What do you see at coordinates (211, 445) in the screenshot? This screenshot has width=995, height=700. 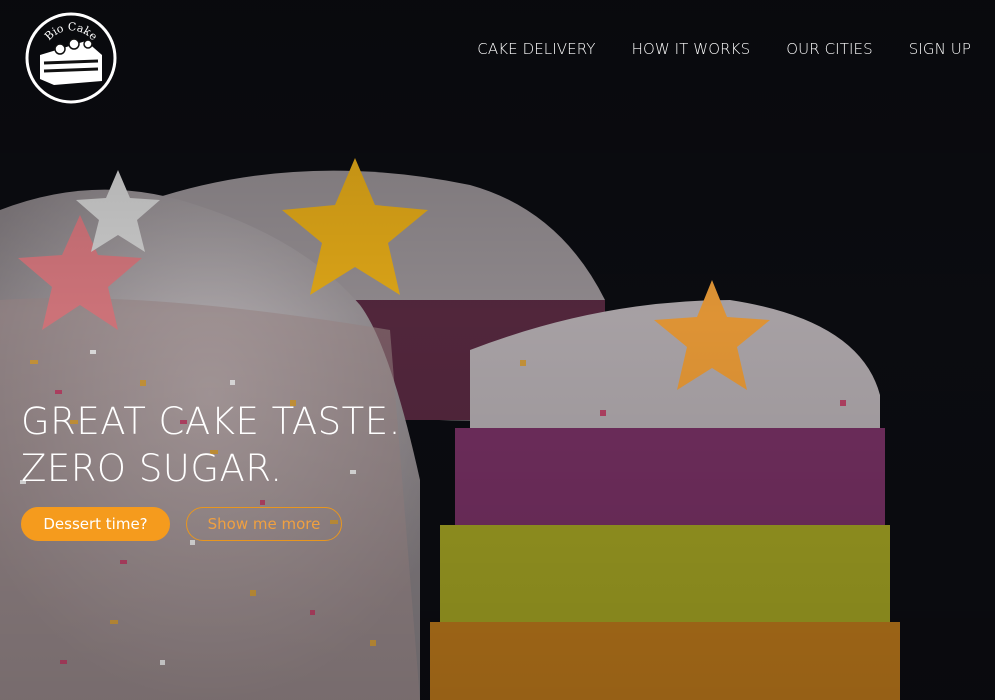 I see `hero-headline: GREAT CAKE TASTE. ZERO SUGAR.` at bounding box center [211, 445].